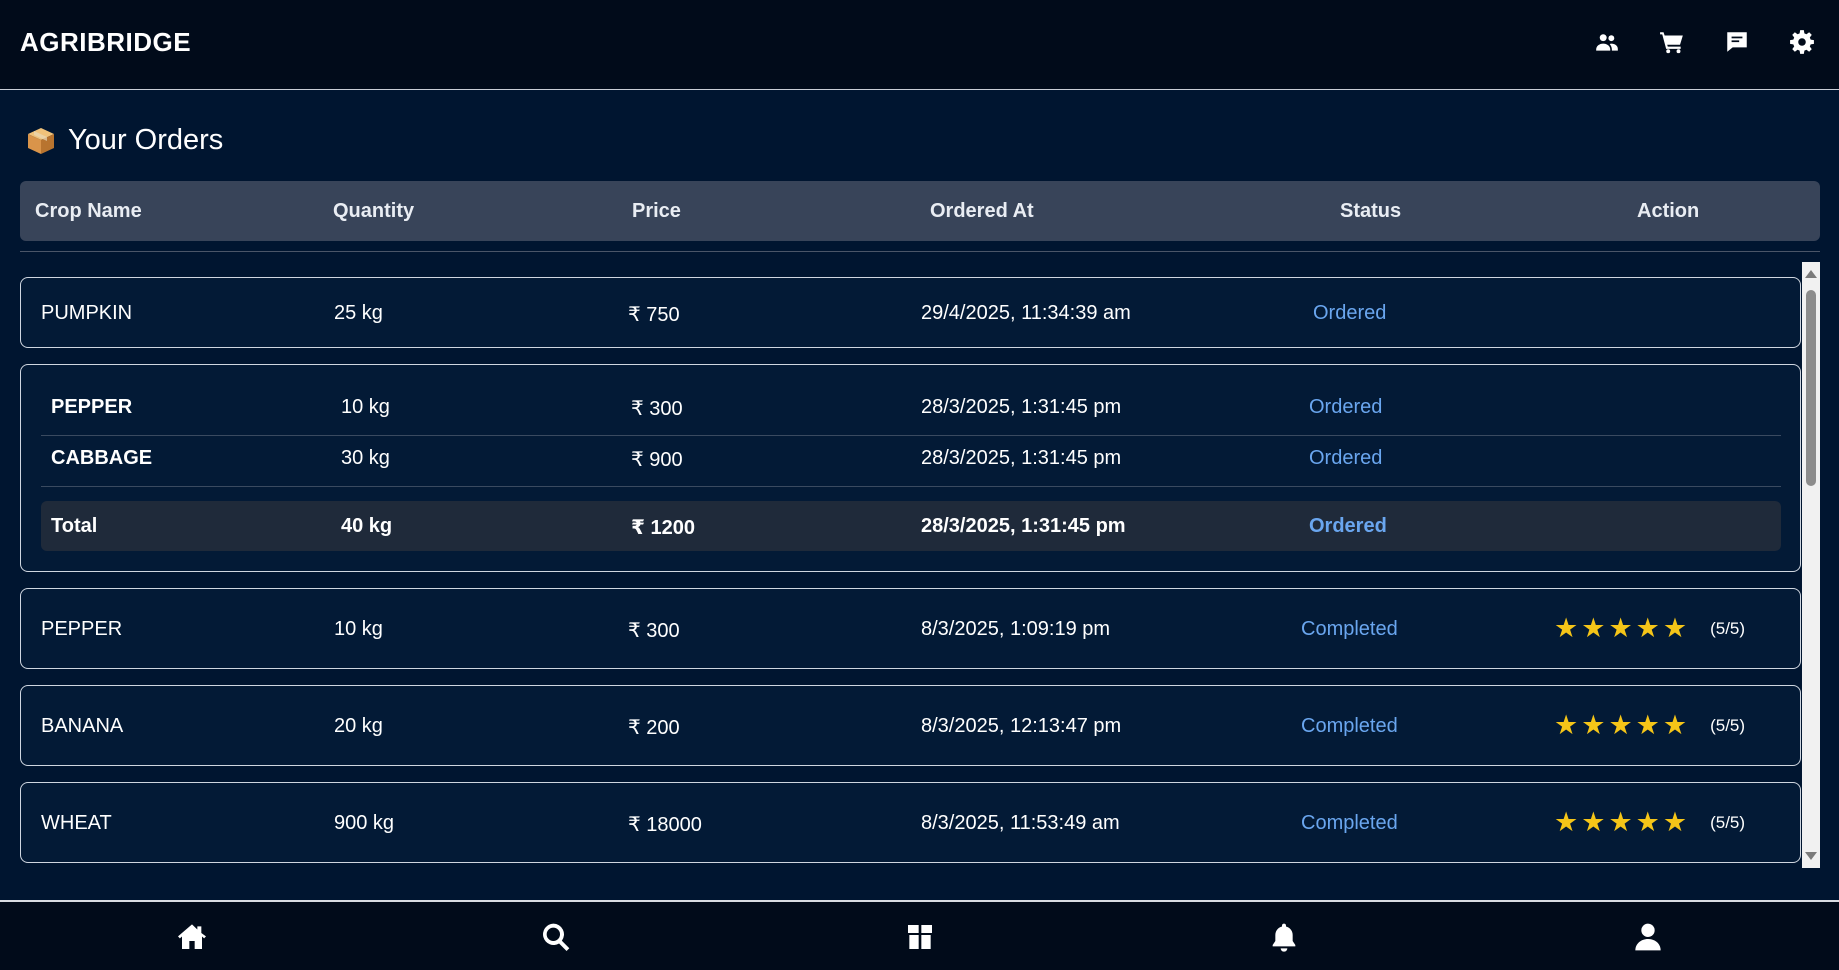 The height and width of the screenshot is (970, 1839). I want to click on quantity: 900 kg, so click(364, 823).